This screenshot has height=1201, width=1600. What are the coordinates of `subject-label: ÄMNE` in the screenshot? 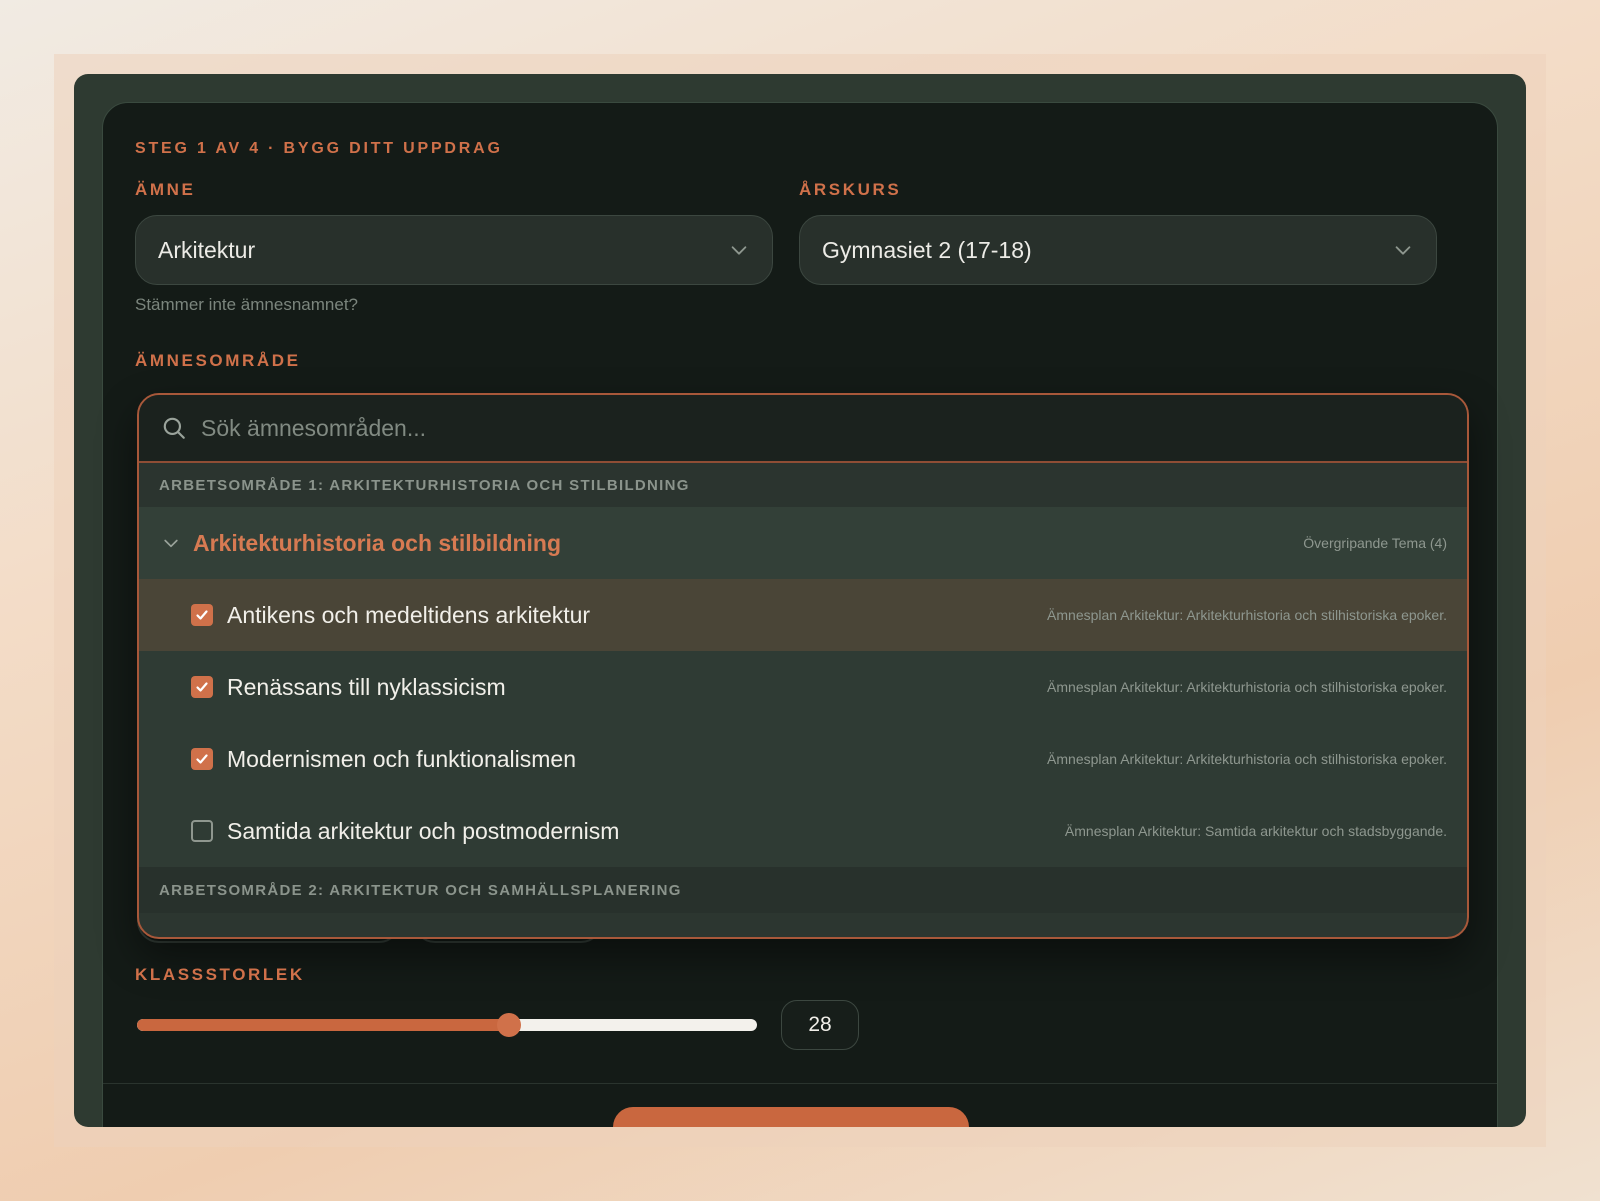 It's located at (165, 189).